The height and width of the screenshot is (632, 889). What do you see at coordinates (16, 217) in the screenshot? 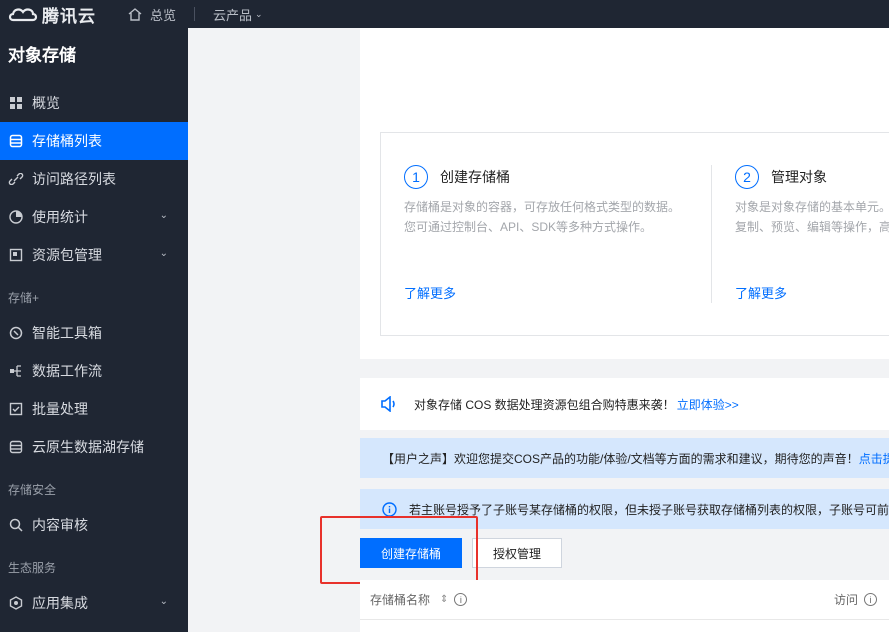
I see `pie-chart-icon` at bounding box center [16, 217].